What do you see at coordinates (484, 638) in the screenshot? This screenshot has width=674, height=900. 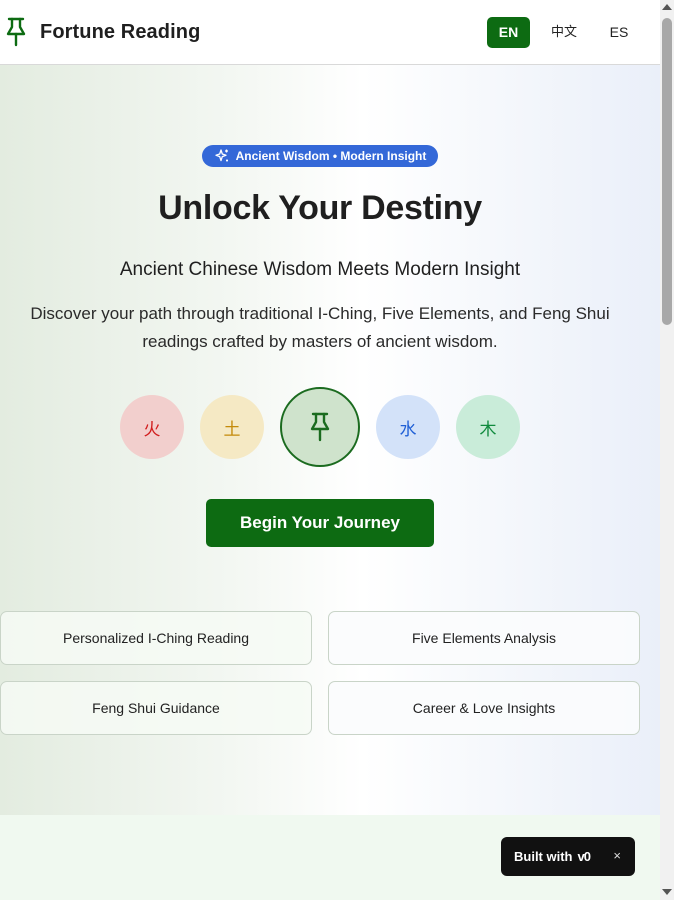 I see `feature-five-elements: Five Elements Analysis` at bounding box center [484, 638].